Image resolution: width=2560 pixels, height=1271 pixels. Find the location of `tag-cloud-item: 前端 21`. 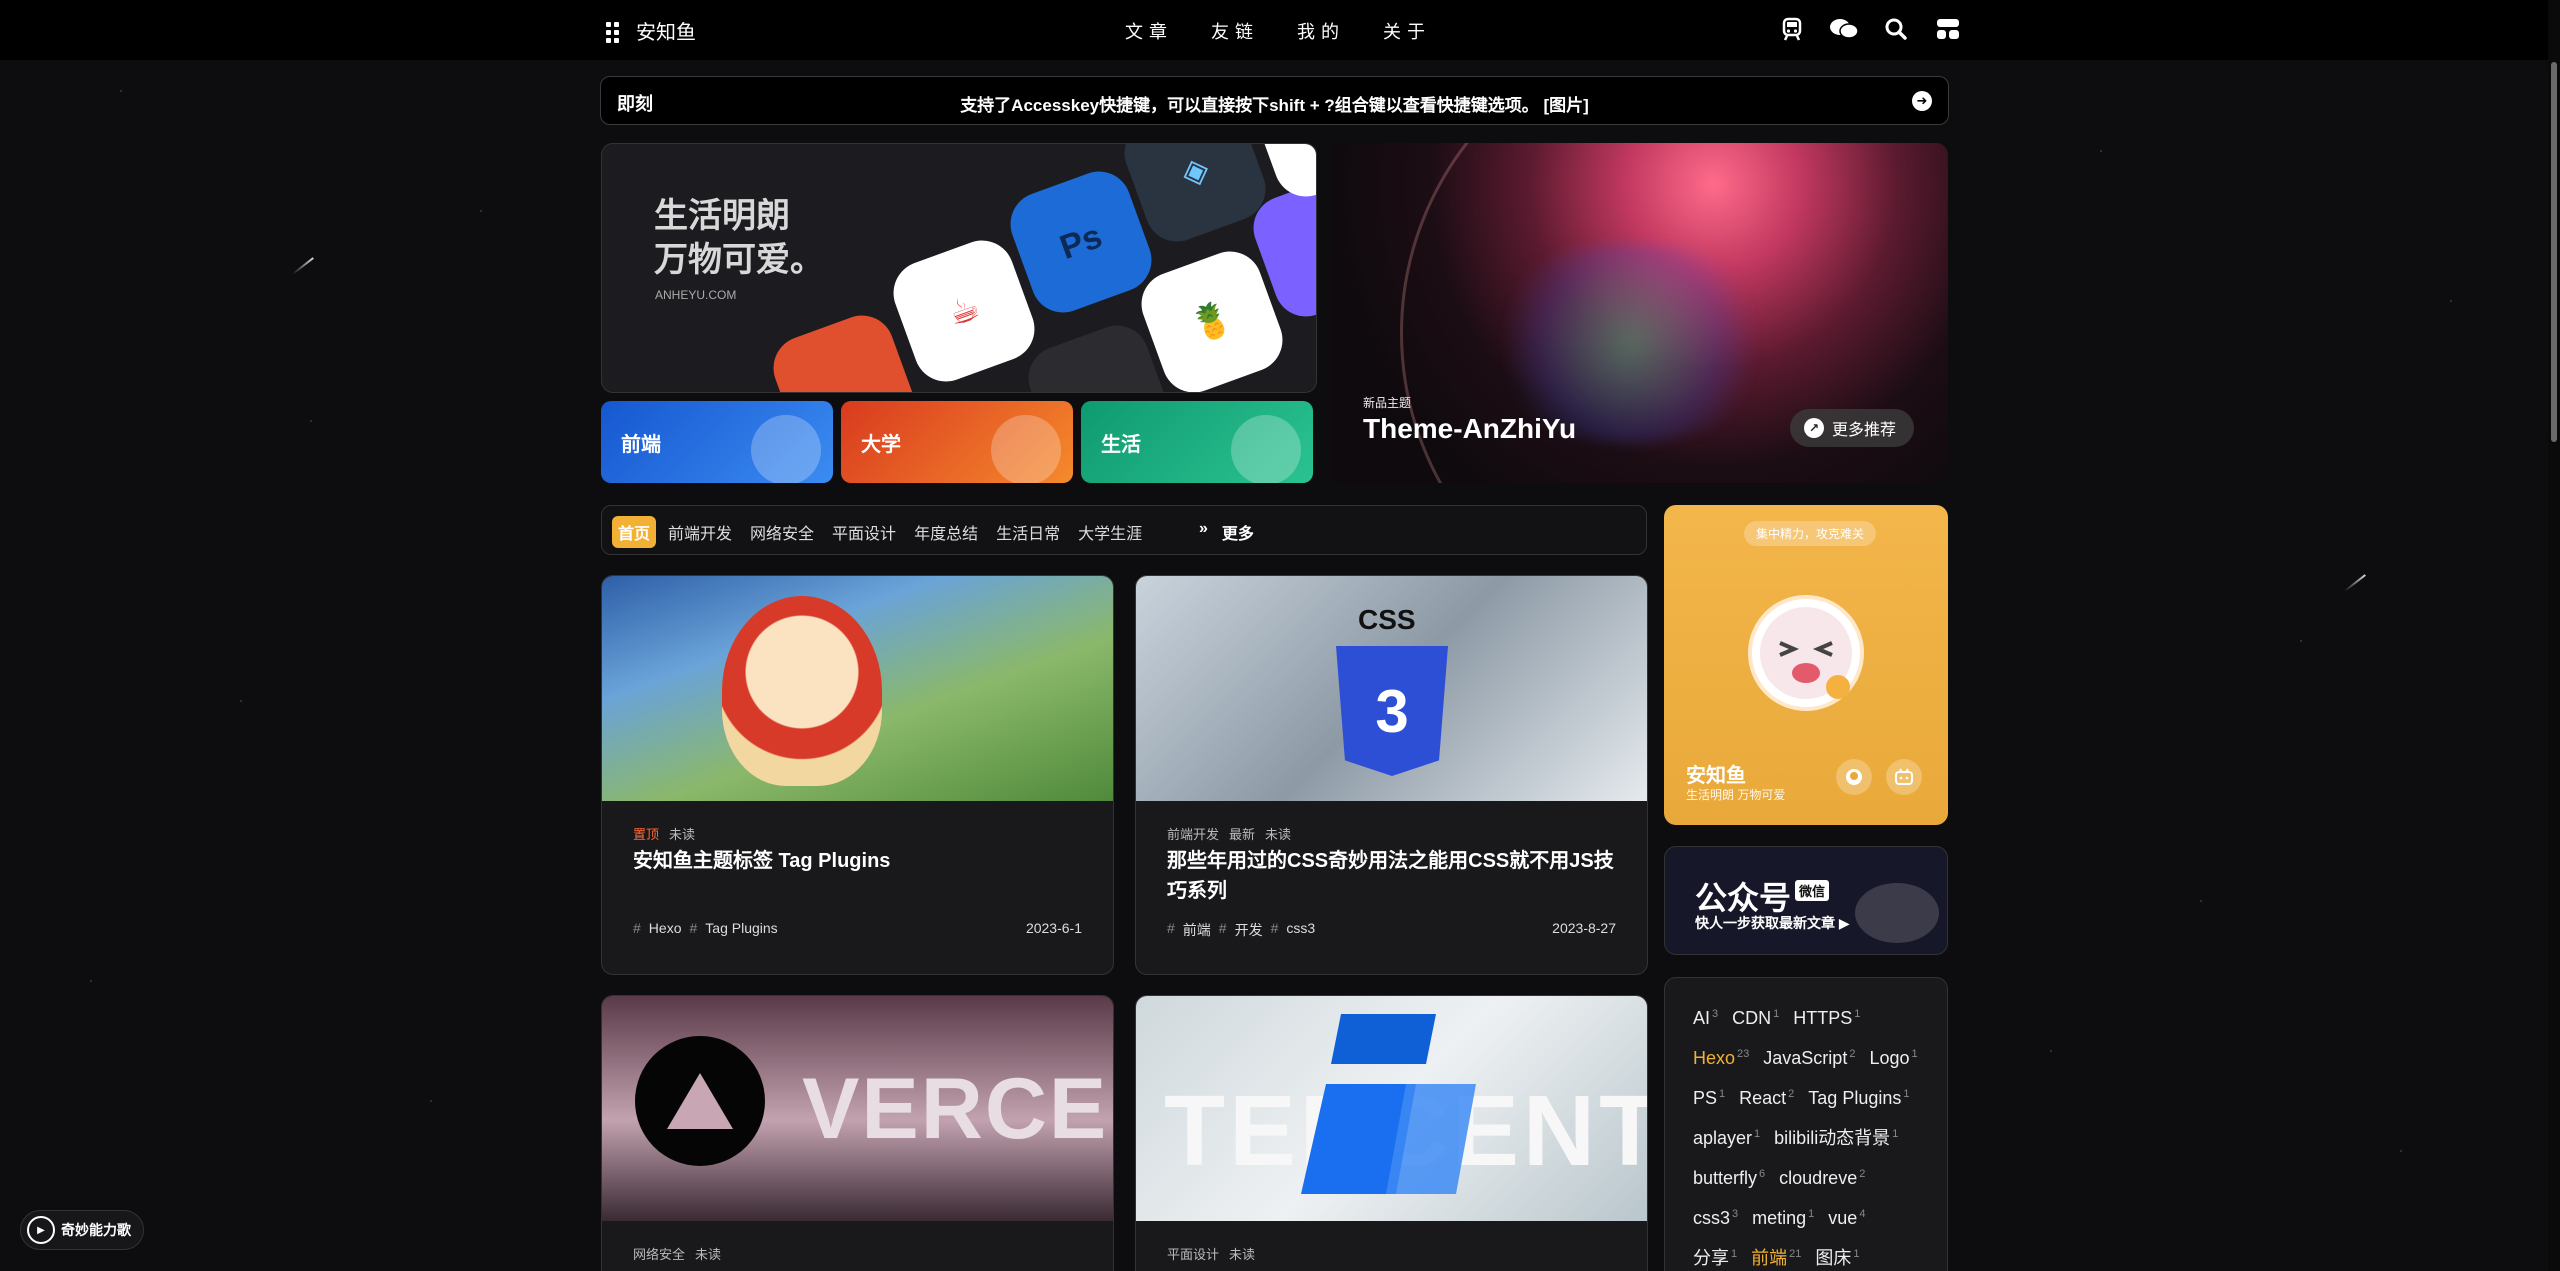

tag-cloud-item: 前端 21 is located at coordinates (1776, 1255).